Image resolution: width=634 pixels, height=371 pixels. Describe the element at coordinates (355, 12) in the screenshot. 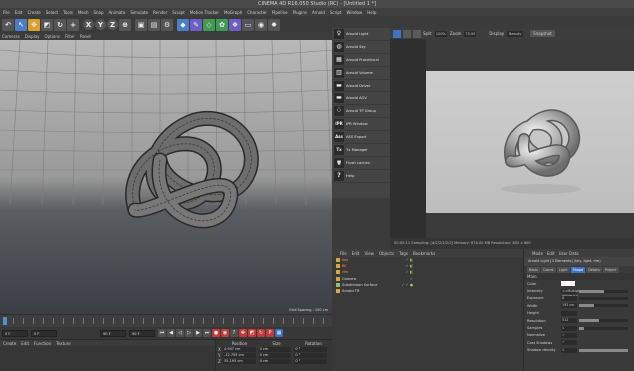

I see `menu-item-window: Window` at that location.